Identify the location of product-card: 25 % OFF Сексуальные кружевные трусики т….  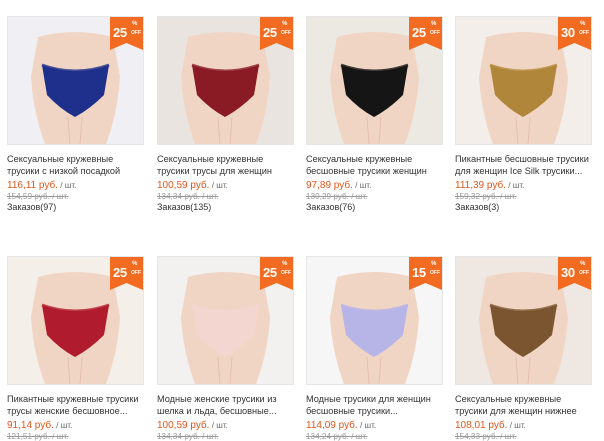
(225, 114).